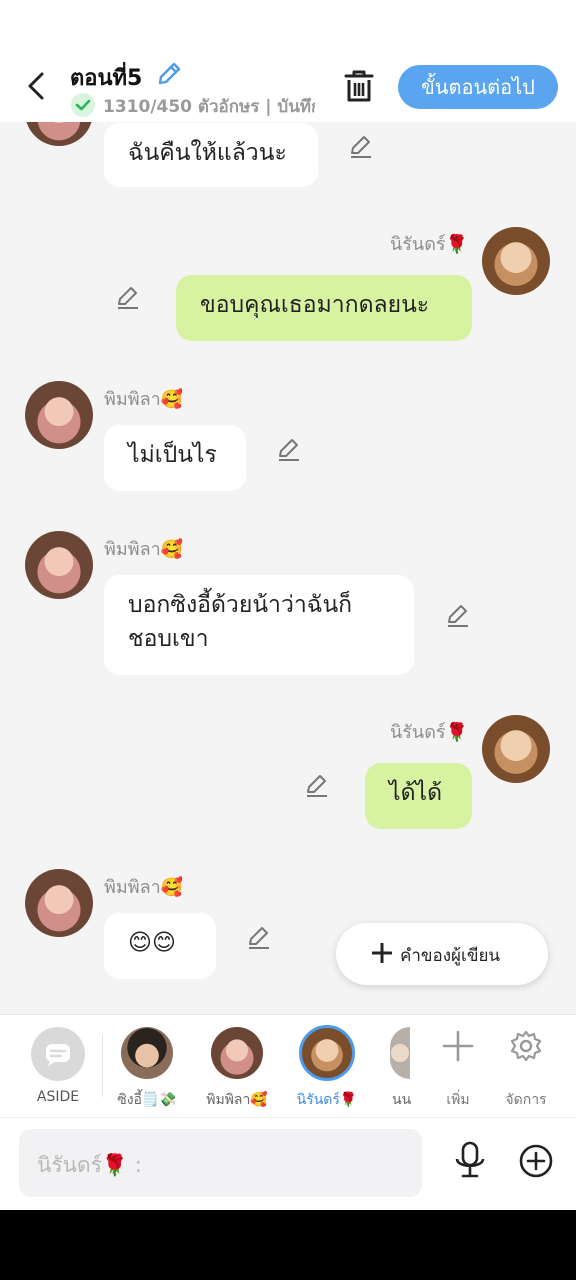 Image resolution: width=576 pixels, height=1280 pixels. What do you see at coordinates (58, 1097) in the screenshot?
I see `aside-label: ASIDE` at bounding box center [58, 1097].